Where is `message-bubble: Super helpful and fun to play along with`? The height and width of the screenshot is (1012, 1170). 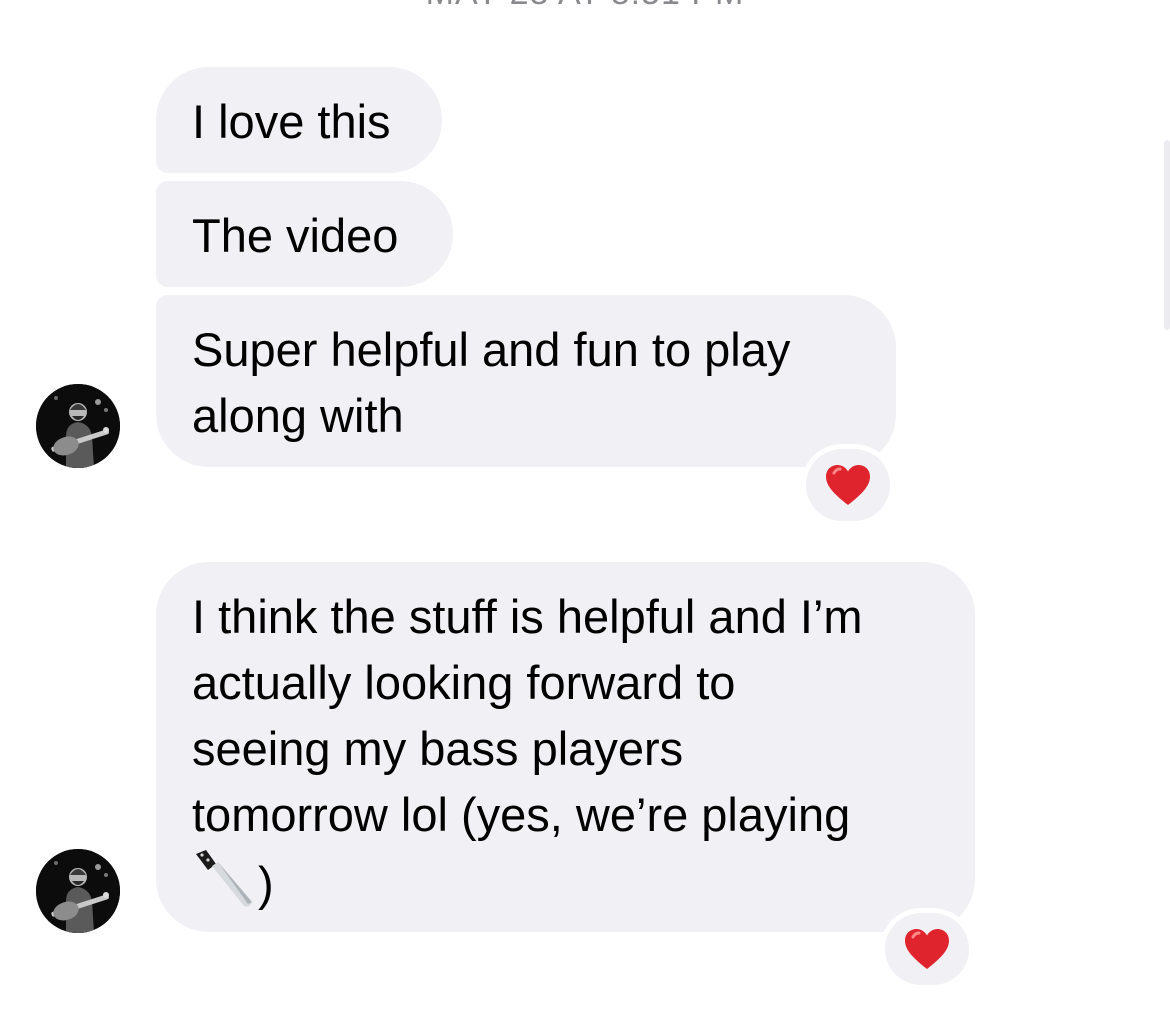
message-bubble: Super helpful and fun to play along with is located at coordinates (526, 381).